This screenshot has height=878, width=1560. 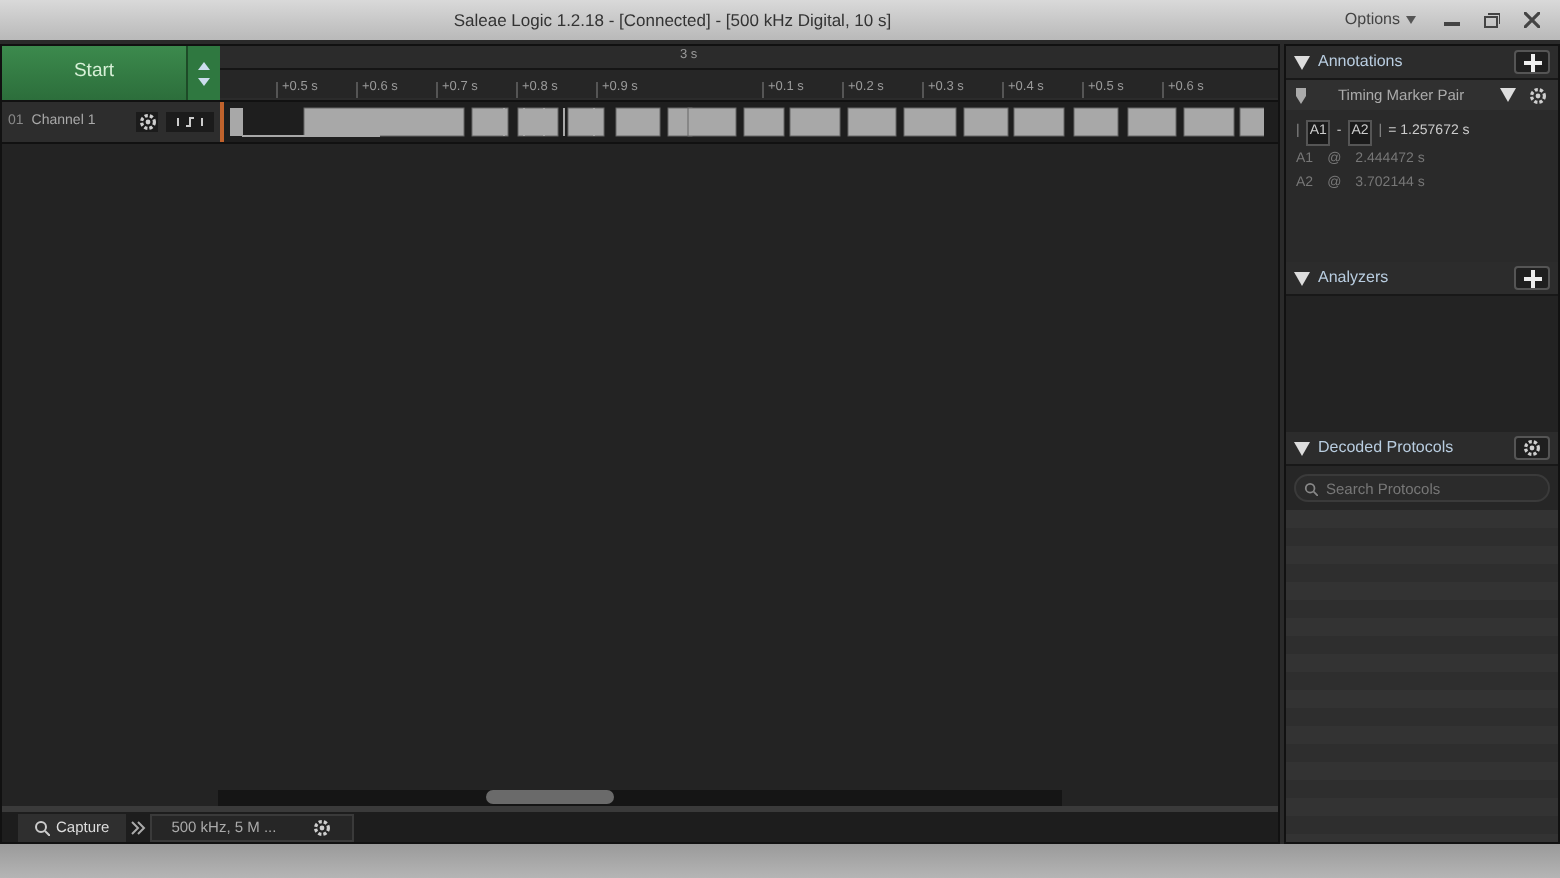 I want to click on start-button: Start, so click(x=95, y=73).